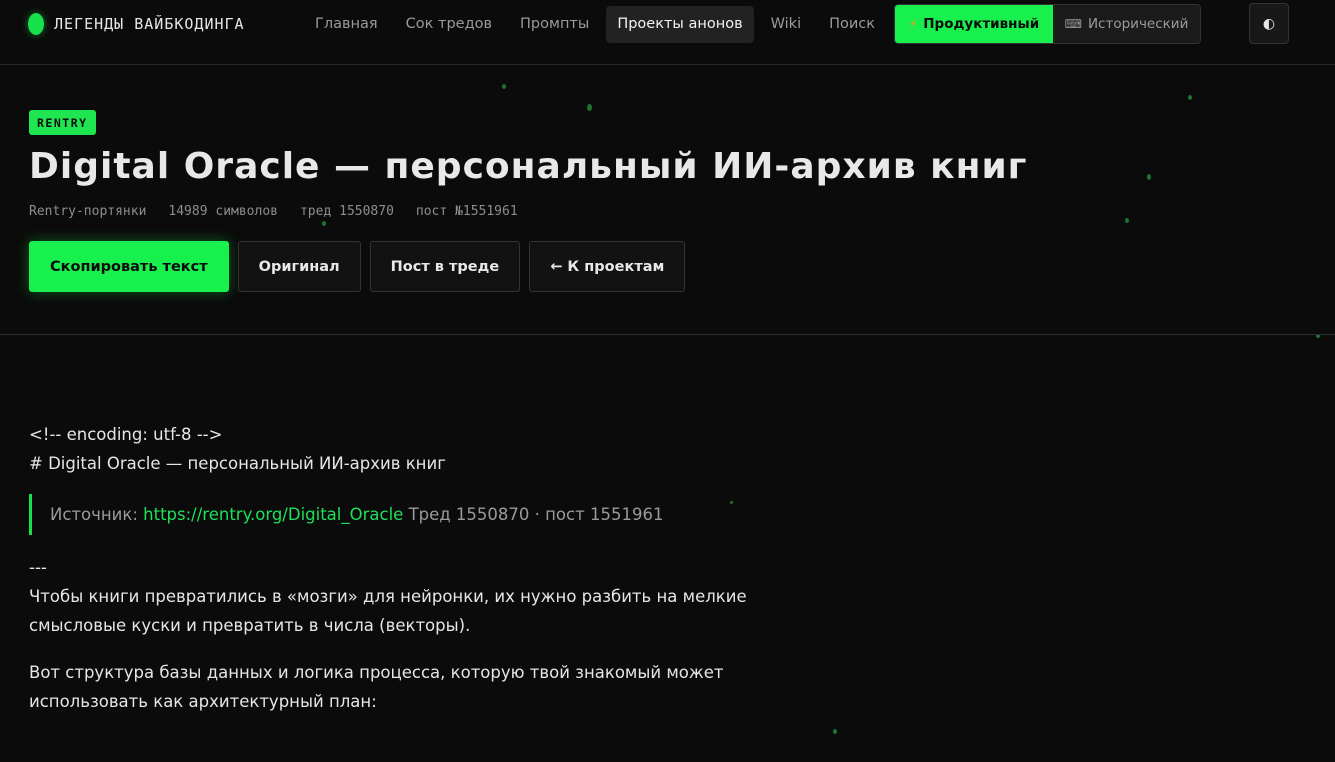  What do you see at coordinates (533, 514) in the screenshot?
I see `source-suffix: Тред 1550870 · пост 1551961` at bounding box center [533, 514].